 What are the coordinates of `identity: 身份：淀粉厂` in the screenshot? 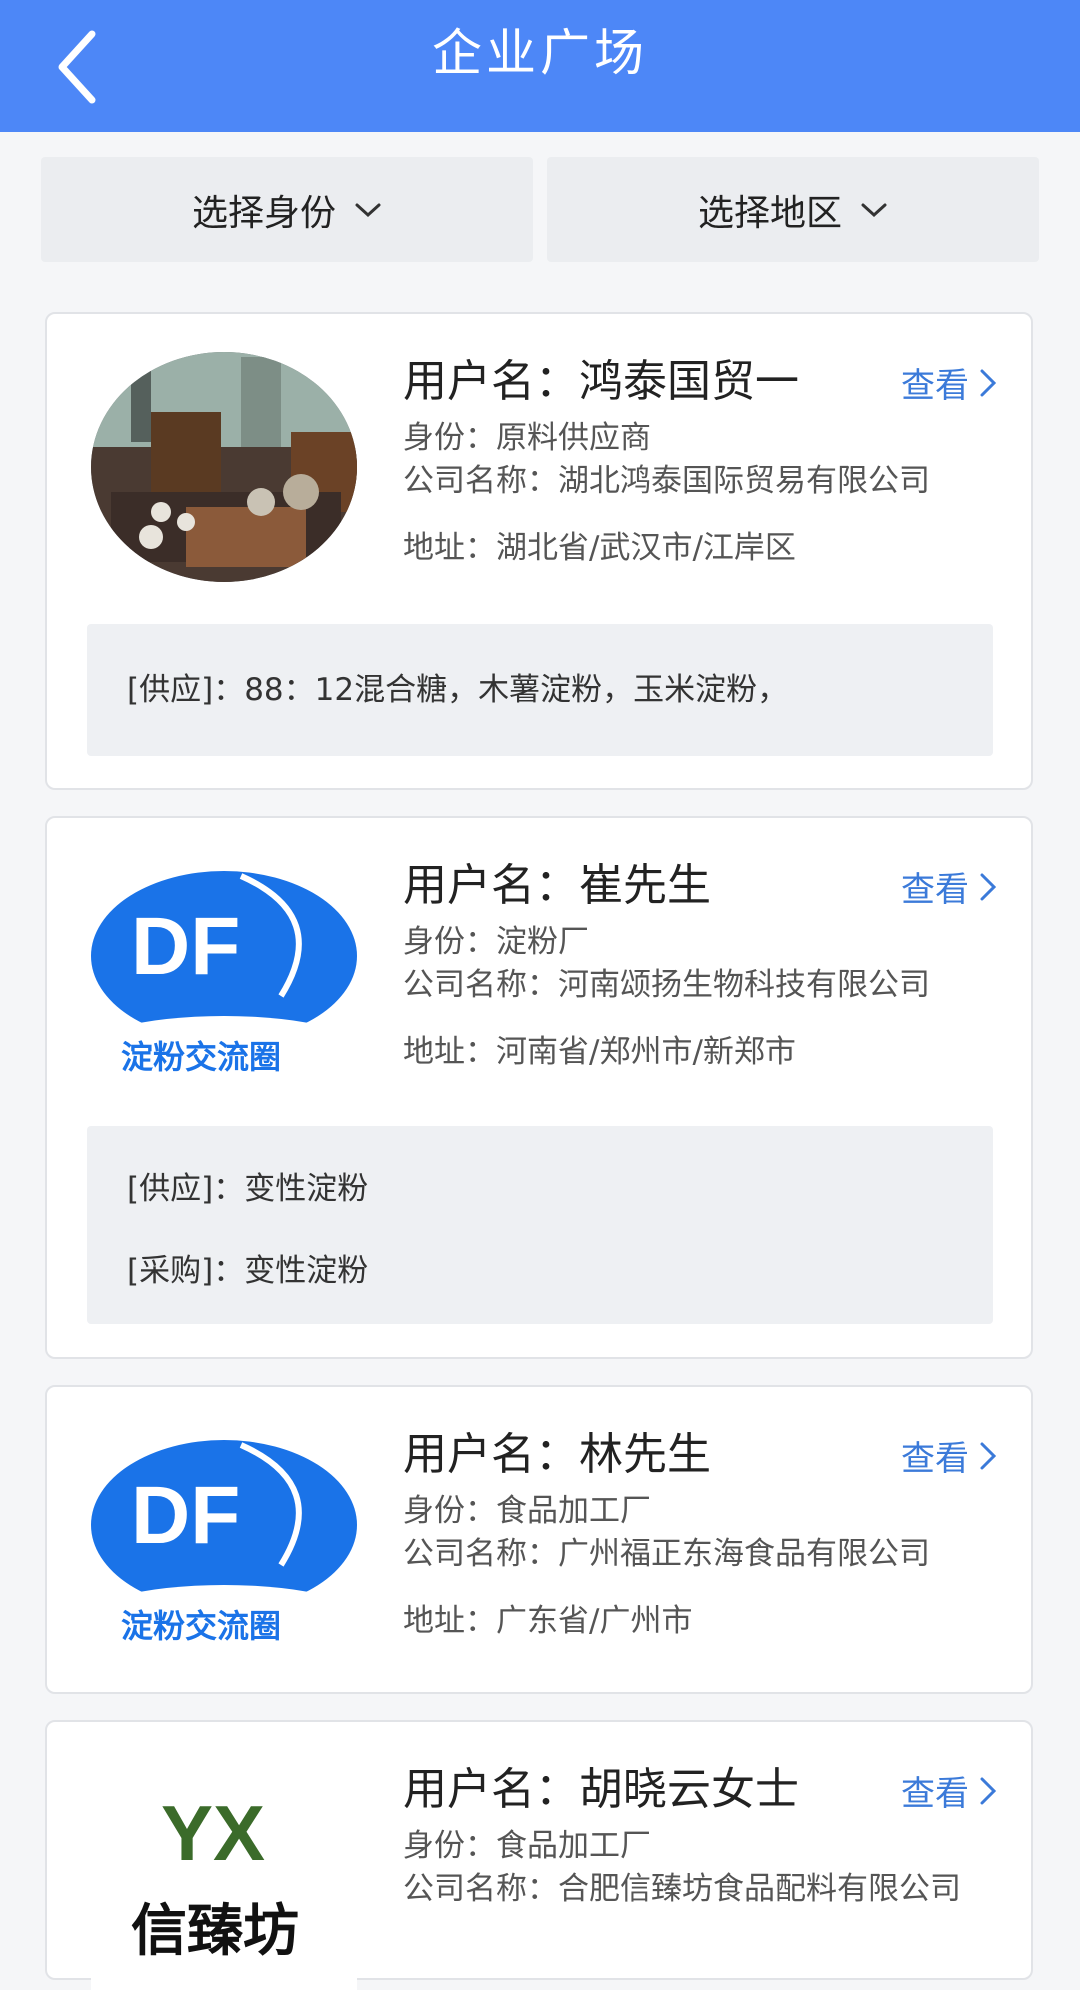 It's located at (496, 942).